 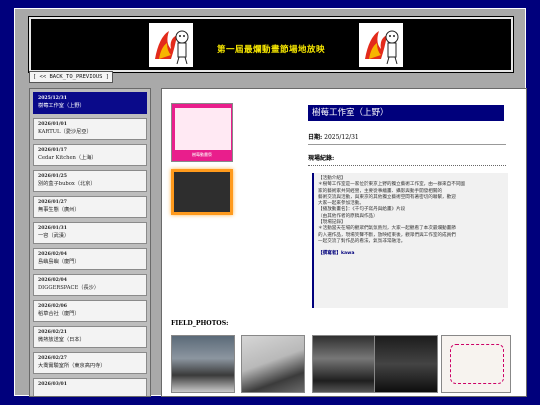 I want to click on banner-title: 第一屆最爛動畫節場地放映, so click(x=270, y=50).